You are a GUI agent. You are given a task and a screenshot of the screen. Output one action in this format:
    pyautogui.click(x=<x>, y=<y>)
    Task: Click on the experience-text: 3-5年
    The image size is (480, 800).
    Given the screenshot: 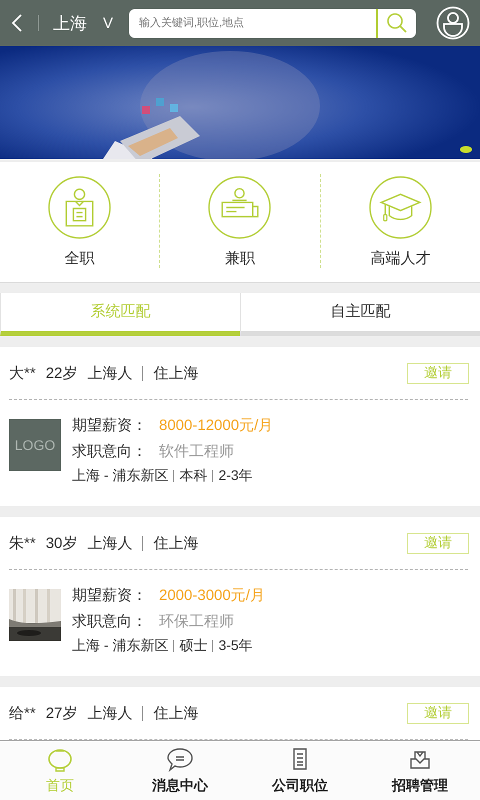 What is the action you would take?
    pyautogui.click(x=235, y=646)
    